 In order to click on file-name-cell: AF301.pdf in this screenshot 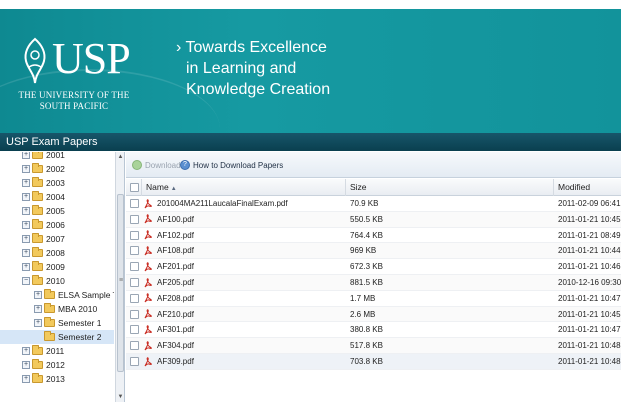, I will do `click(244, 329)`.